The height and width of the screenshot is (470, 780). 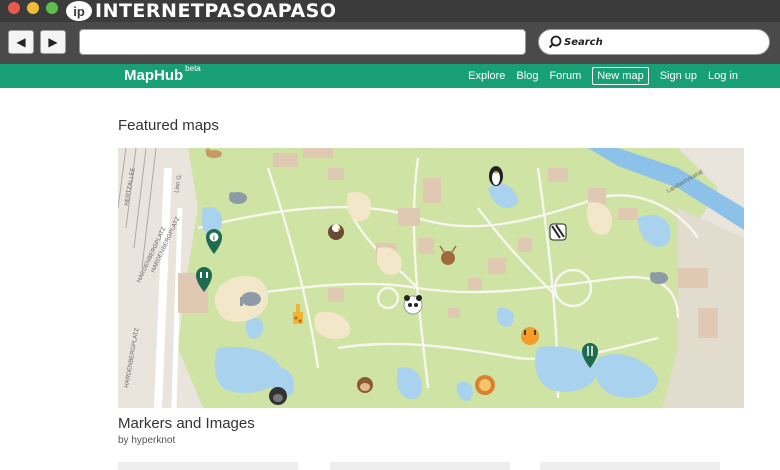 What do you see at coordinates (678, 76) in the screenshot?
I see `nav-sign-up: Sign up` at bounding box center [678, 76].